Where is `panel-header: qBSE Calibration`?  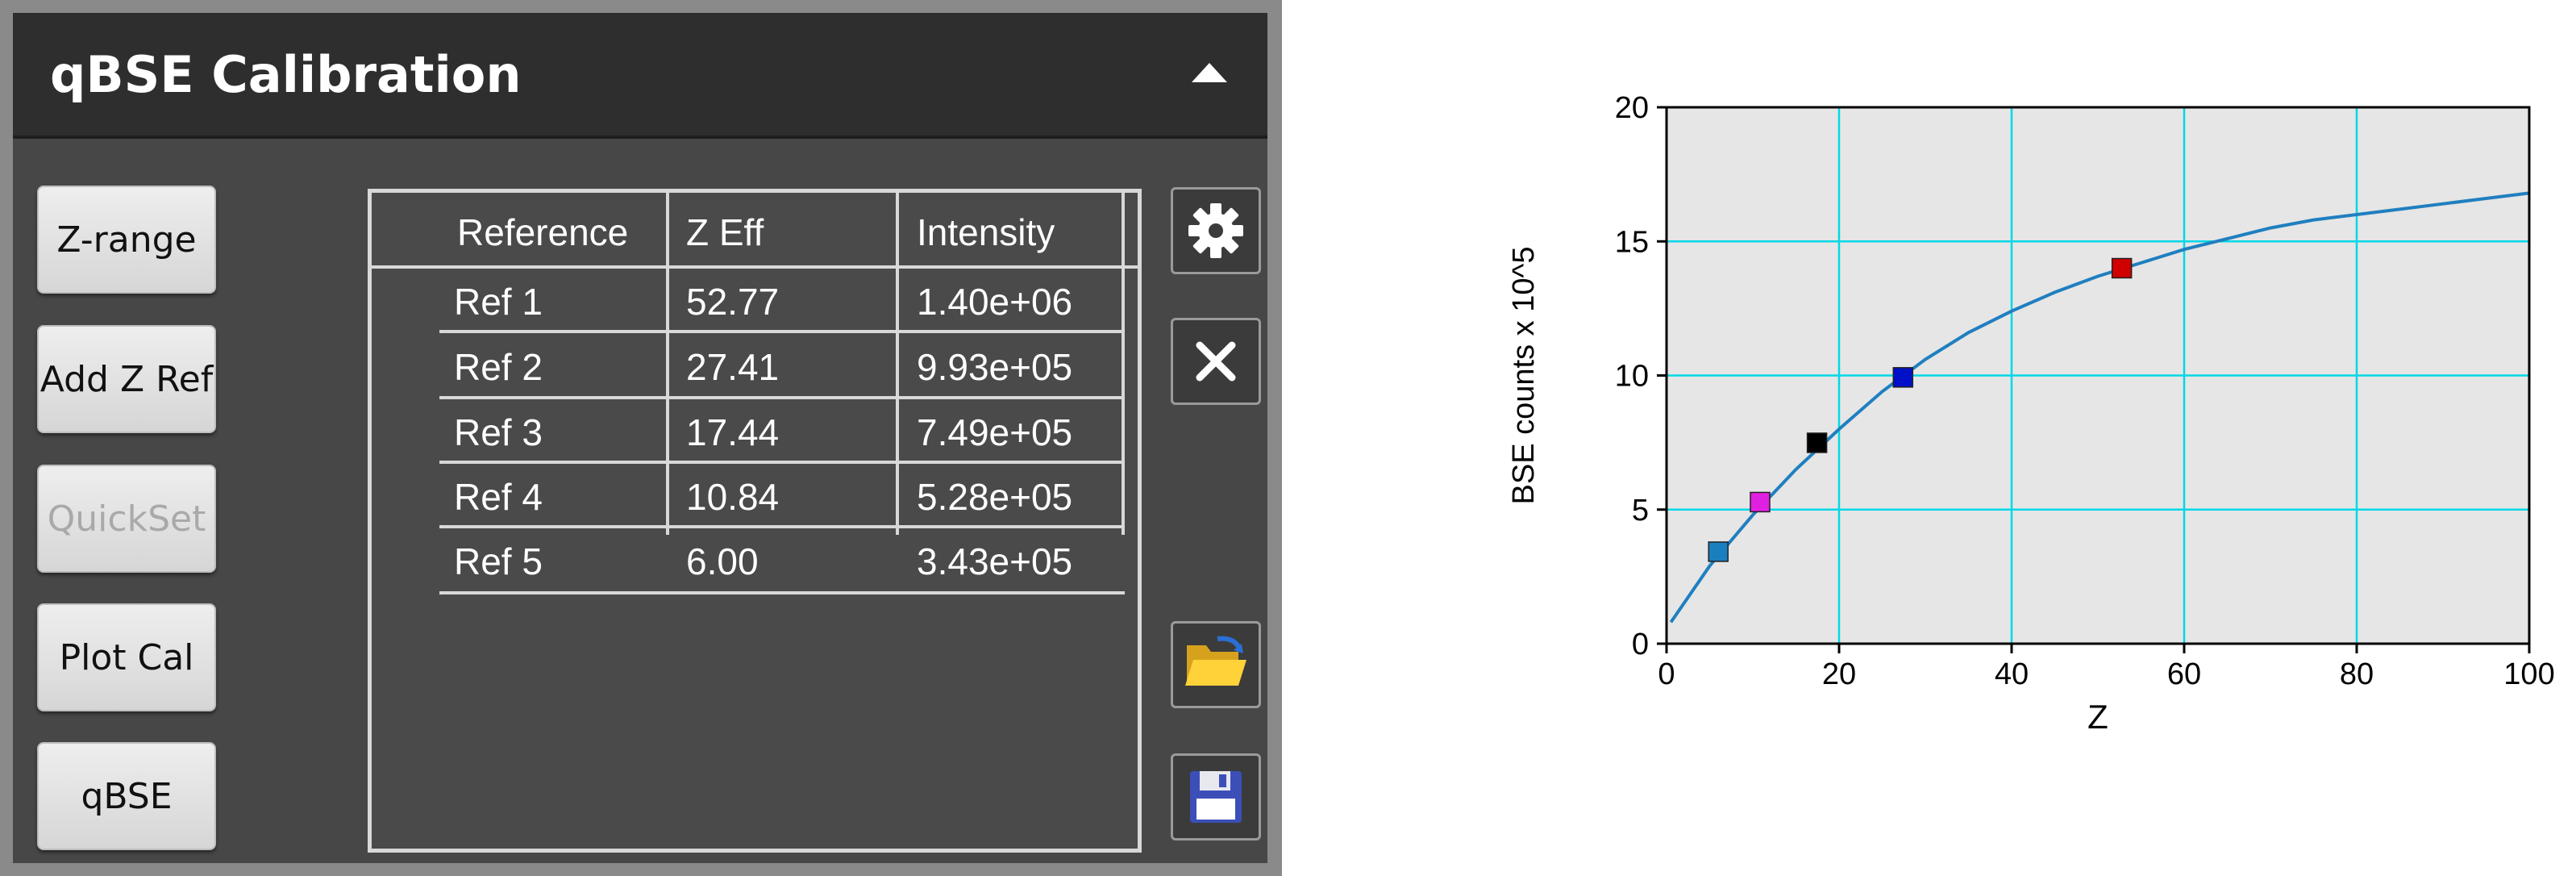 panel-header: qBSE Calibration is located at coordinates (640, 76).